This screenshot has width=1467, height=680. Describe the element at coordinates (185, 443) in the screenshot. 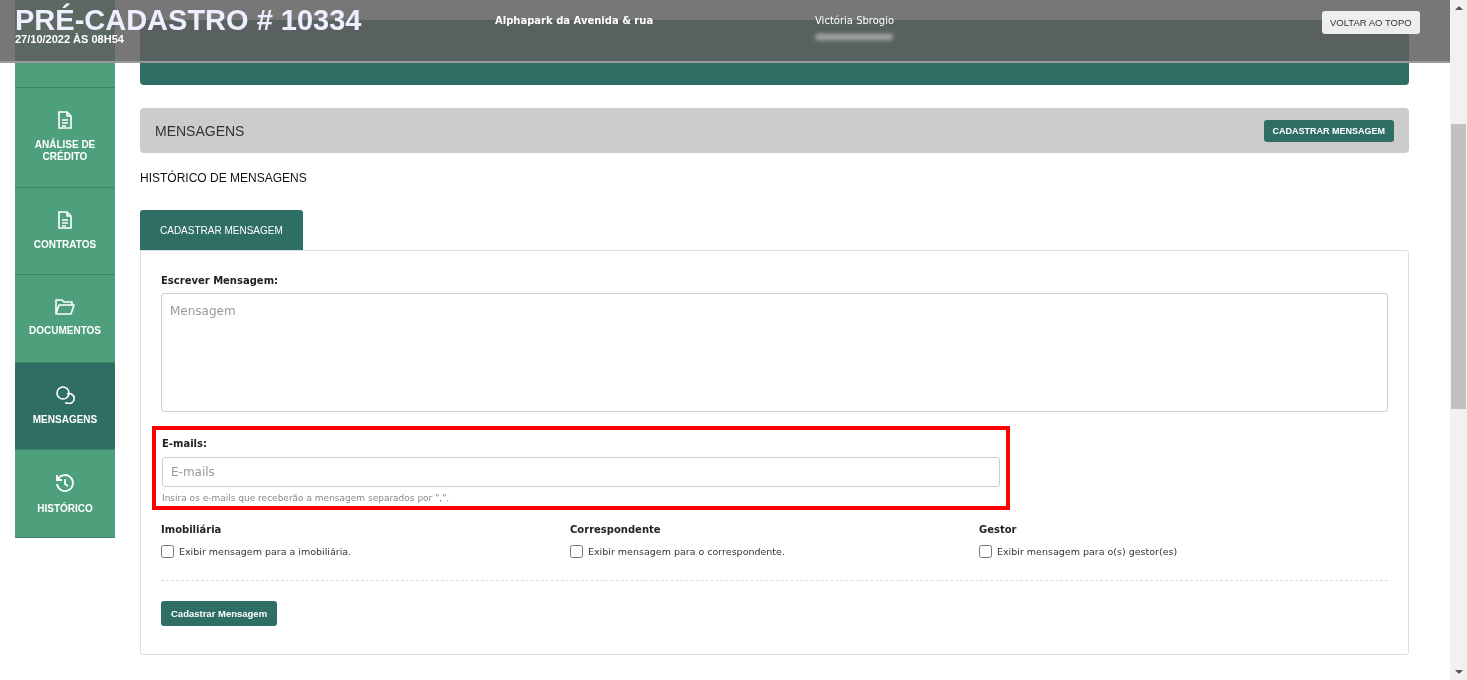

I see `field-label: E-mails:` at that location.